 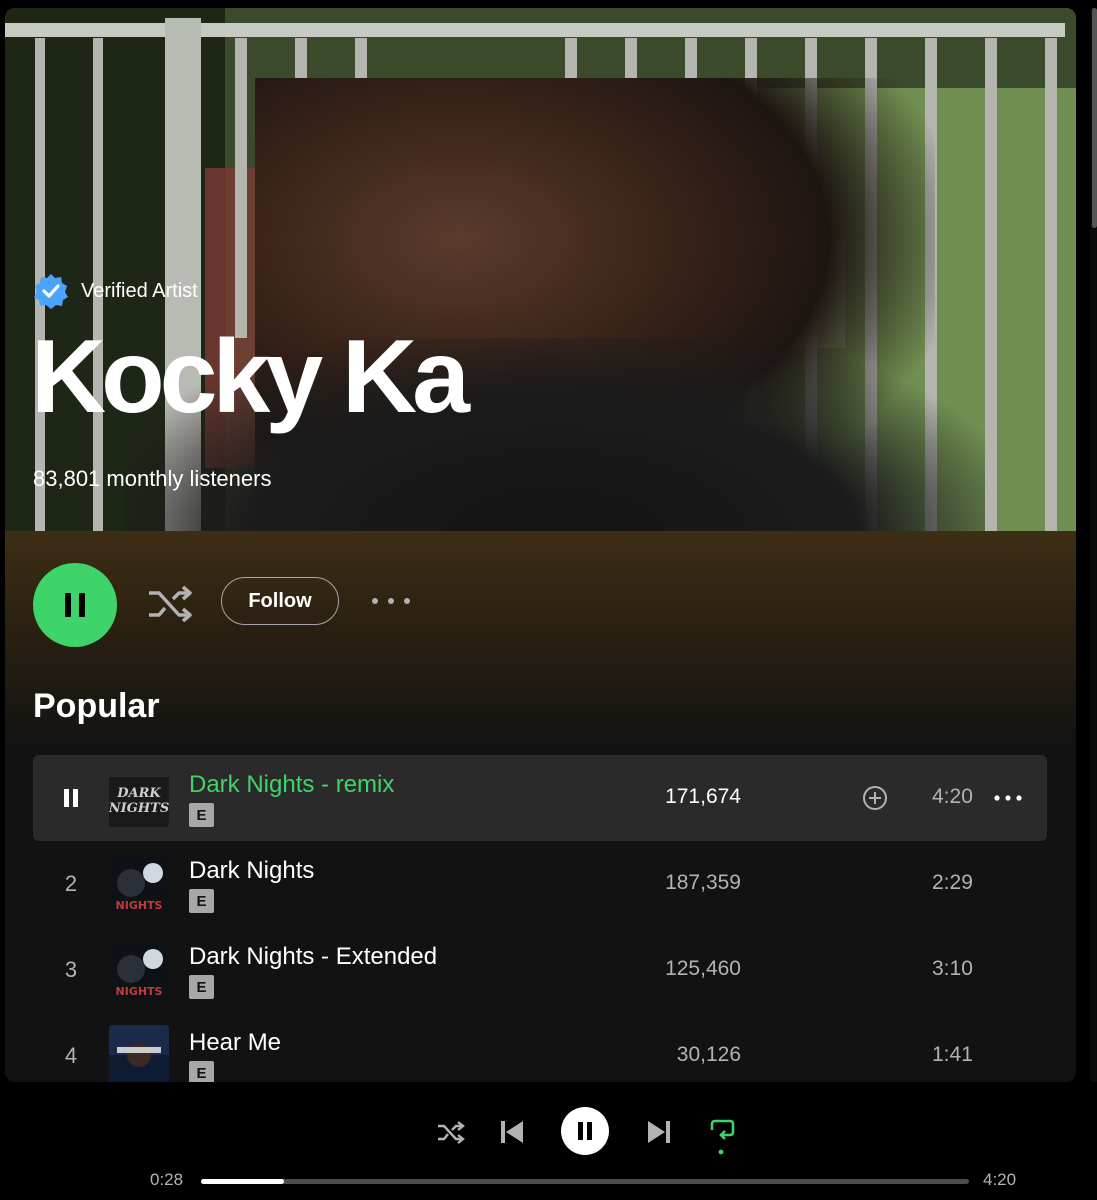 What do you see at coordinates (952, 968) in the screenshot?
I see `track-duration: 3:10` at bounding box center [952, 968].